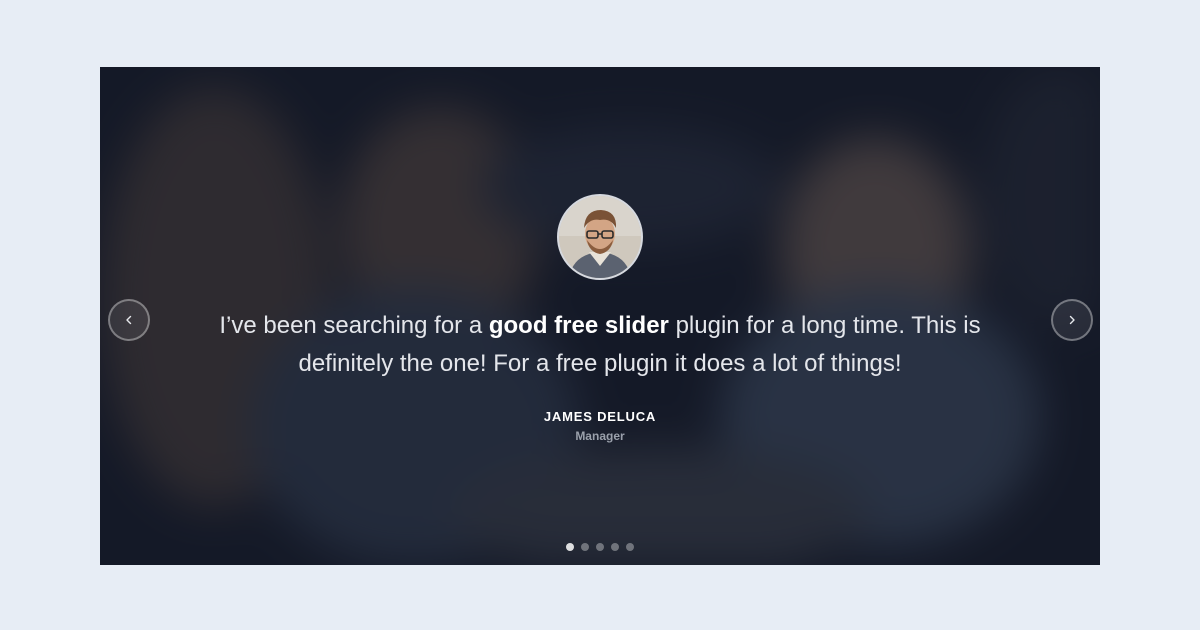 The width and height of the screenshot is (1200, 630). I want to click on next-slide-button, so click(1072, 320).